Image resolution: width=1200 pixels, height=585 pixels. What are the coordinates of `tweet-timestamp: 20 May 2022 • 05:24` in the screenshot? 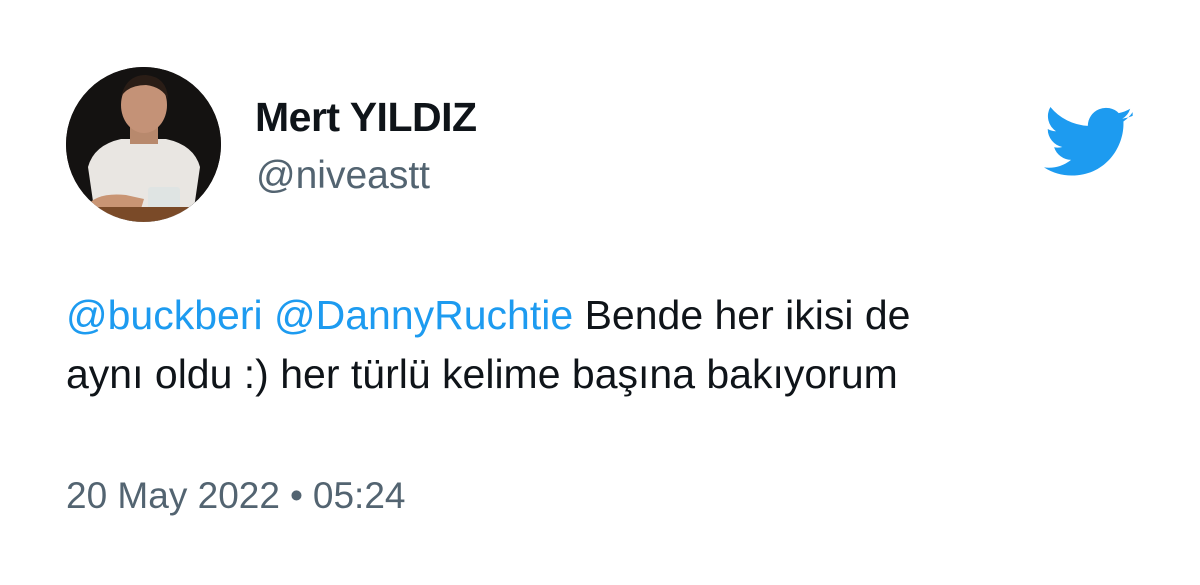 It's located at (236, 496).